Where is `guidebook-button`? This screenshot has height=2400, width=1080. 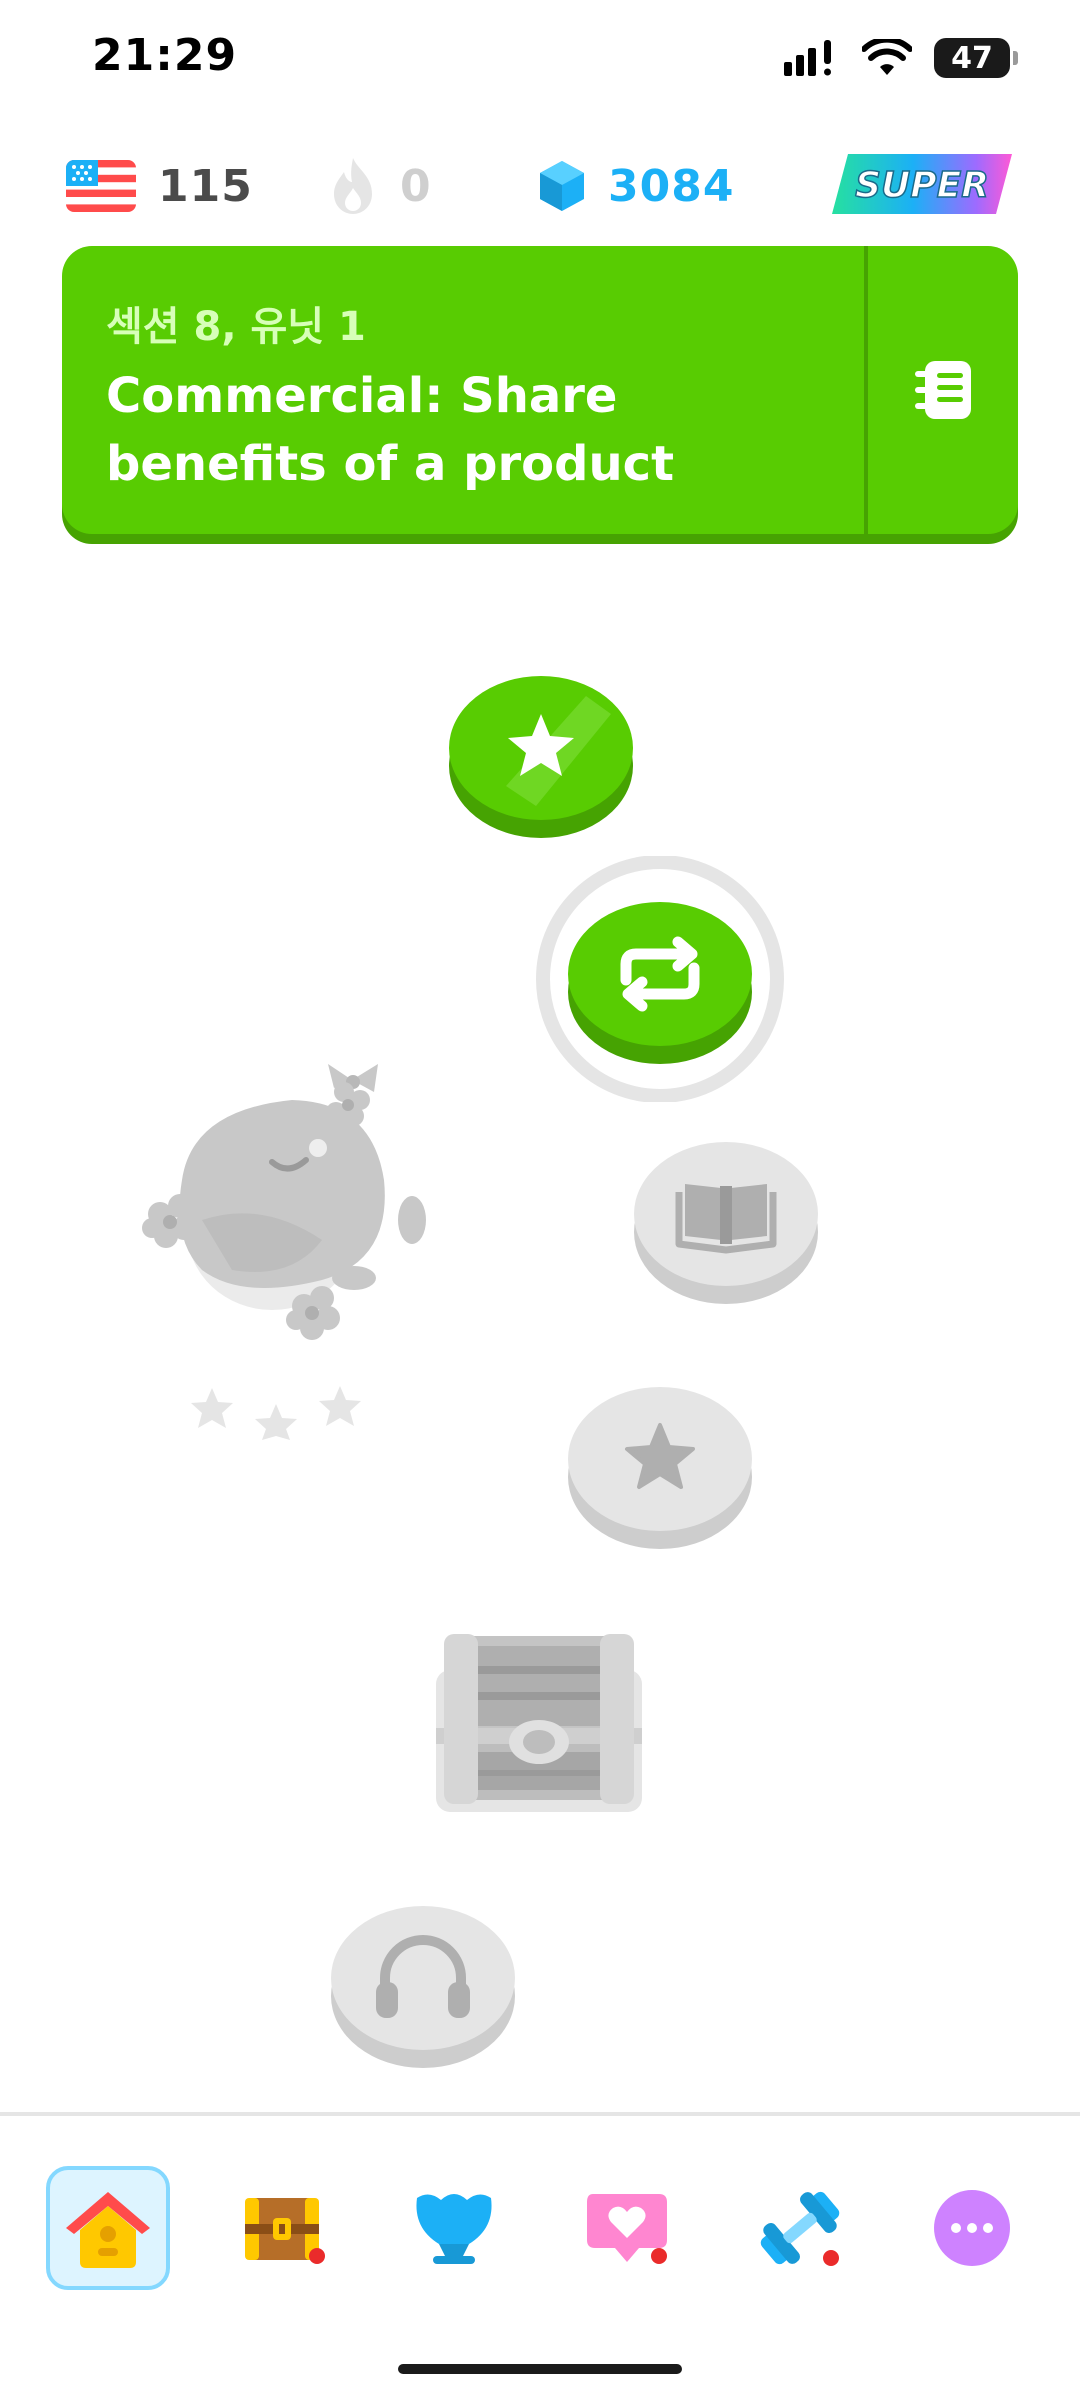 guidebook-button is located at coordinates (943, 390).